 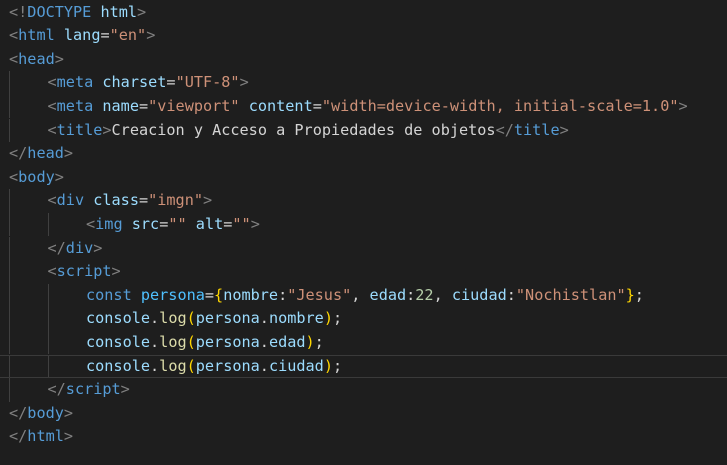 What do you see at coordinates (75, 105) in the screenshot?
I see `code-token: meta` at bounding box center [75, 105].